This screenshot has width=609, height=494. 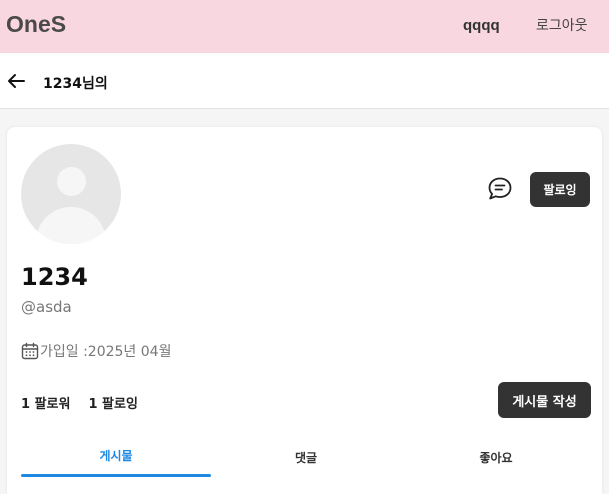 I want to click on profile-name: 1234, so click(x=54, y=277).